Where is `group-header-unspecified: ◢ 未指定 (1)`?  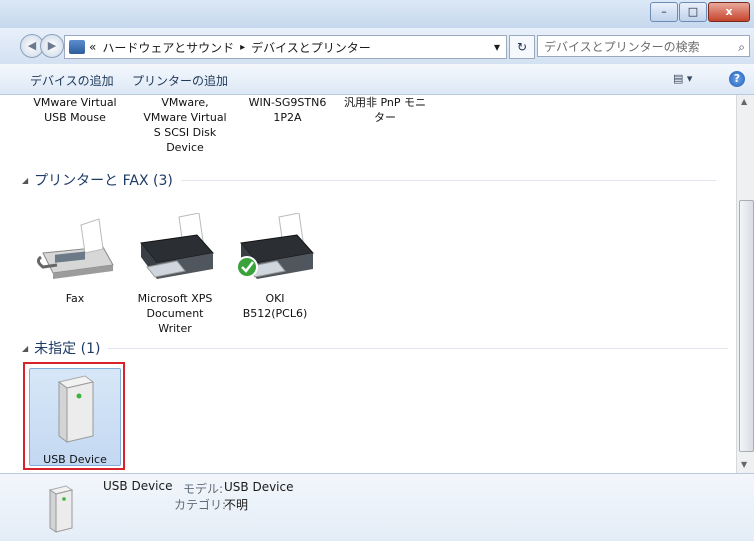 group-header-unspecified: ◢ 未指定 (1) is located at coordinates (375, 348).